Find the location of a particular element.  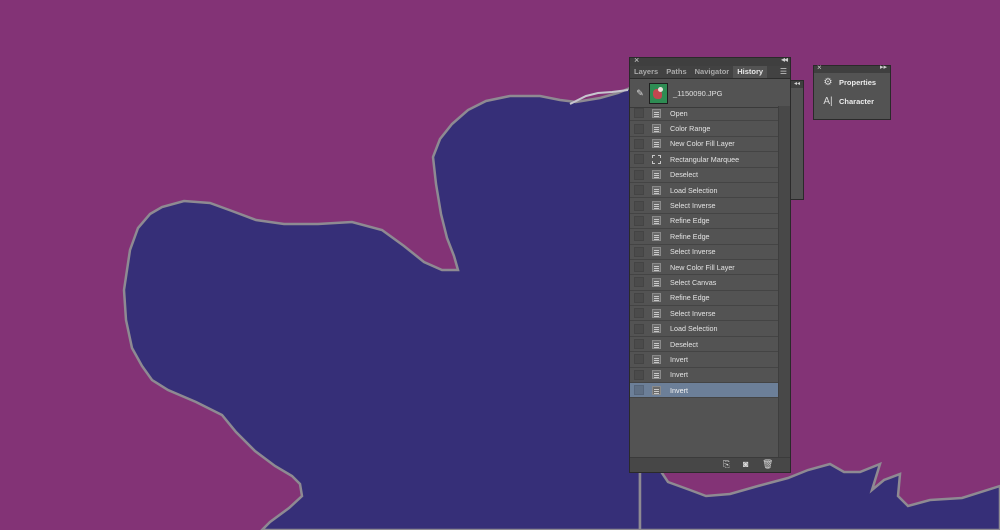

expand-arrows-icon: ▸▸ is located at coordinates (883, 67).